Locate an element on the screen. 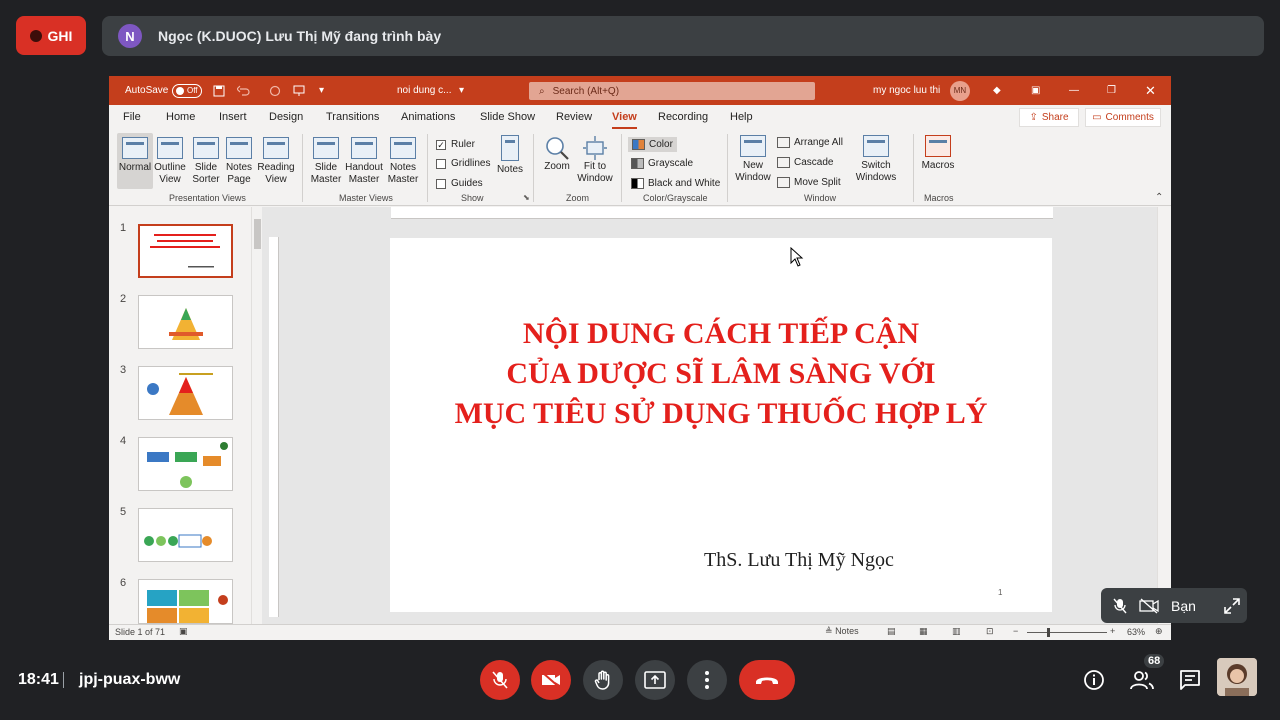 The width and height of the screenshot is (1280, 720). normal-view-icon: ▤ is located at coordinates (891, 631).